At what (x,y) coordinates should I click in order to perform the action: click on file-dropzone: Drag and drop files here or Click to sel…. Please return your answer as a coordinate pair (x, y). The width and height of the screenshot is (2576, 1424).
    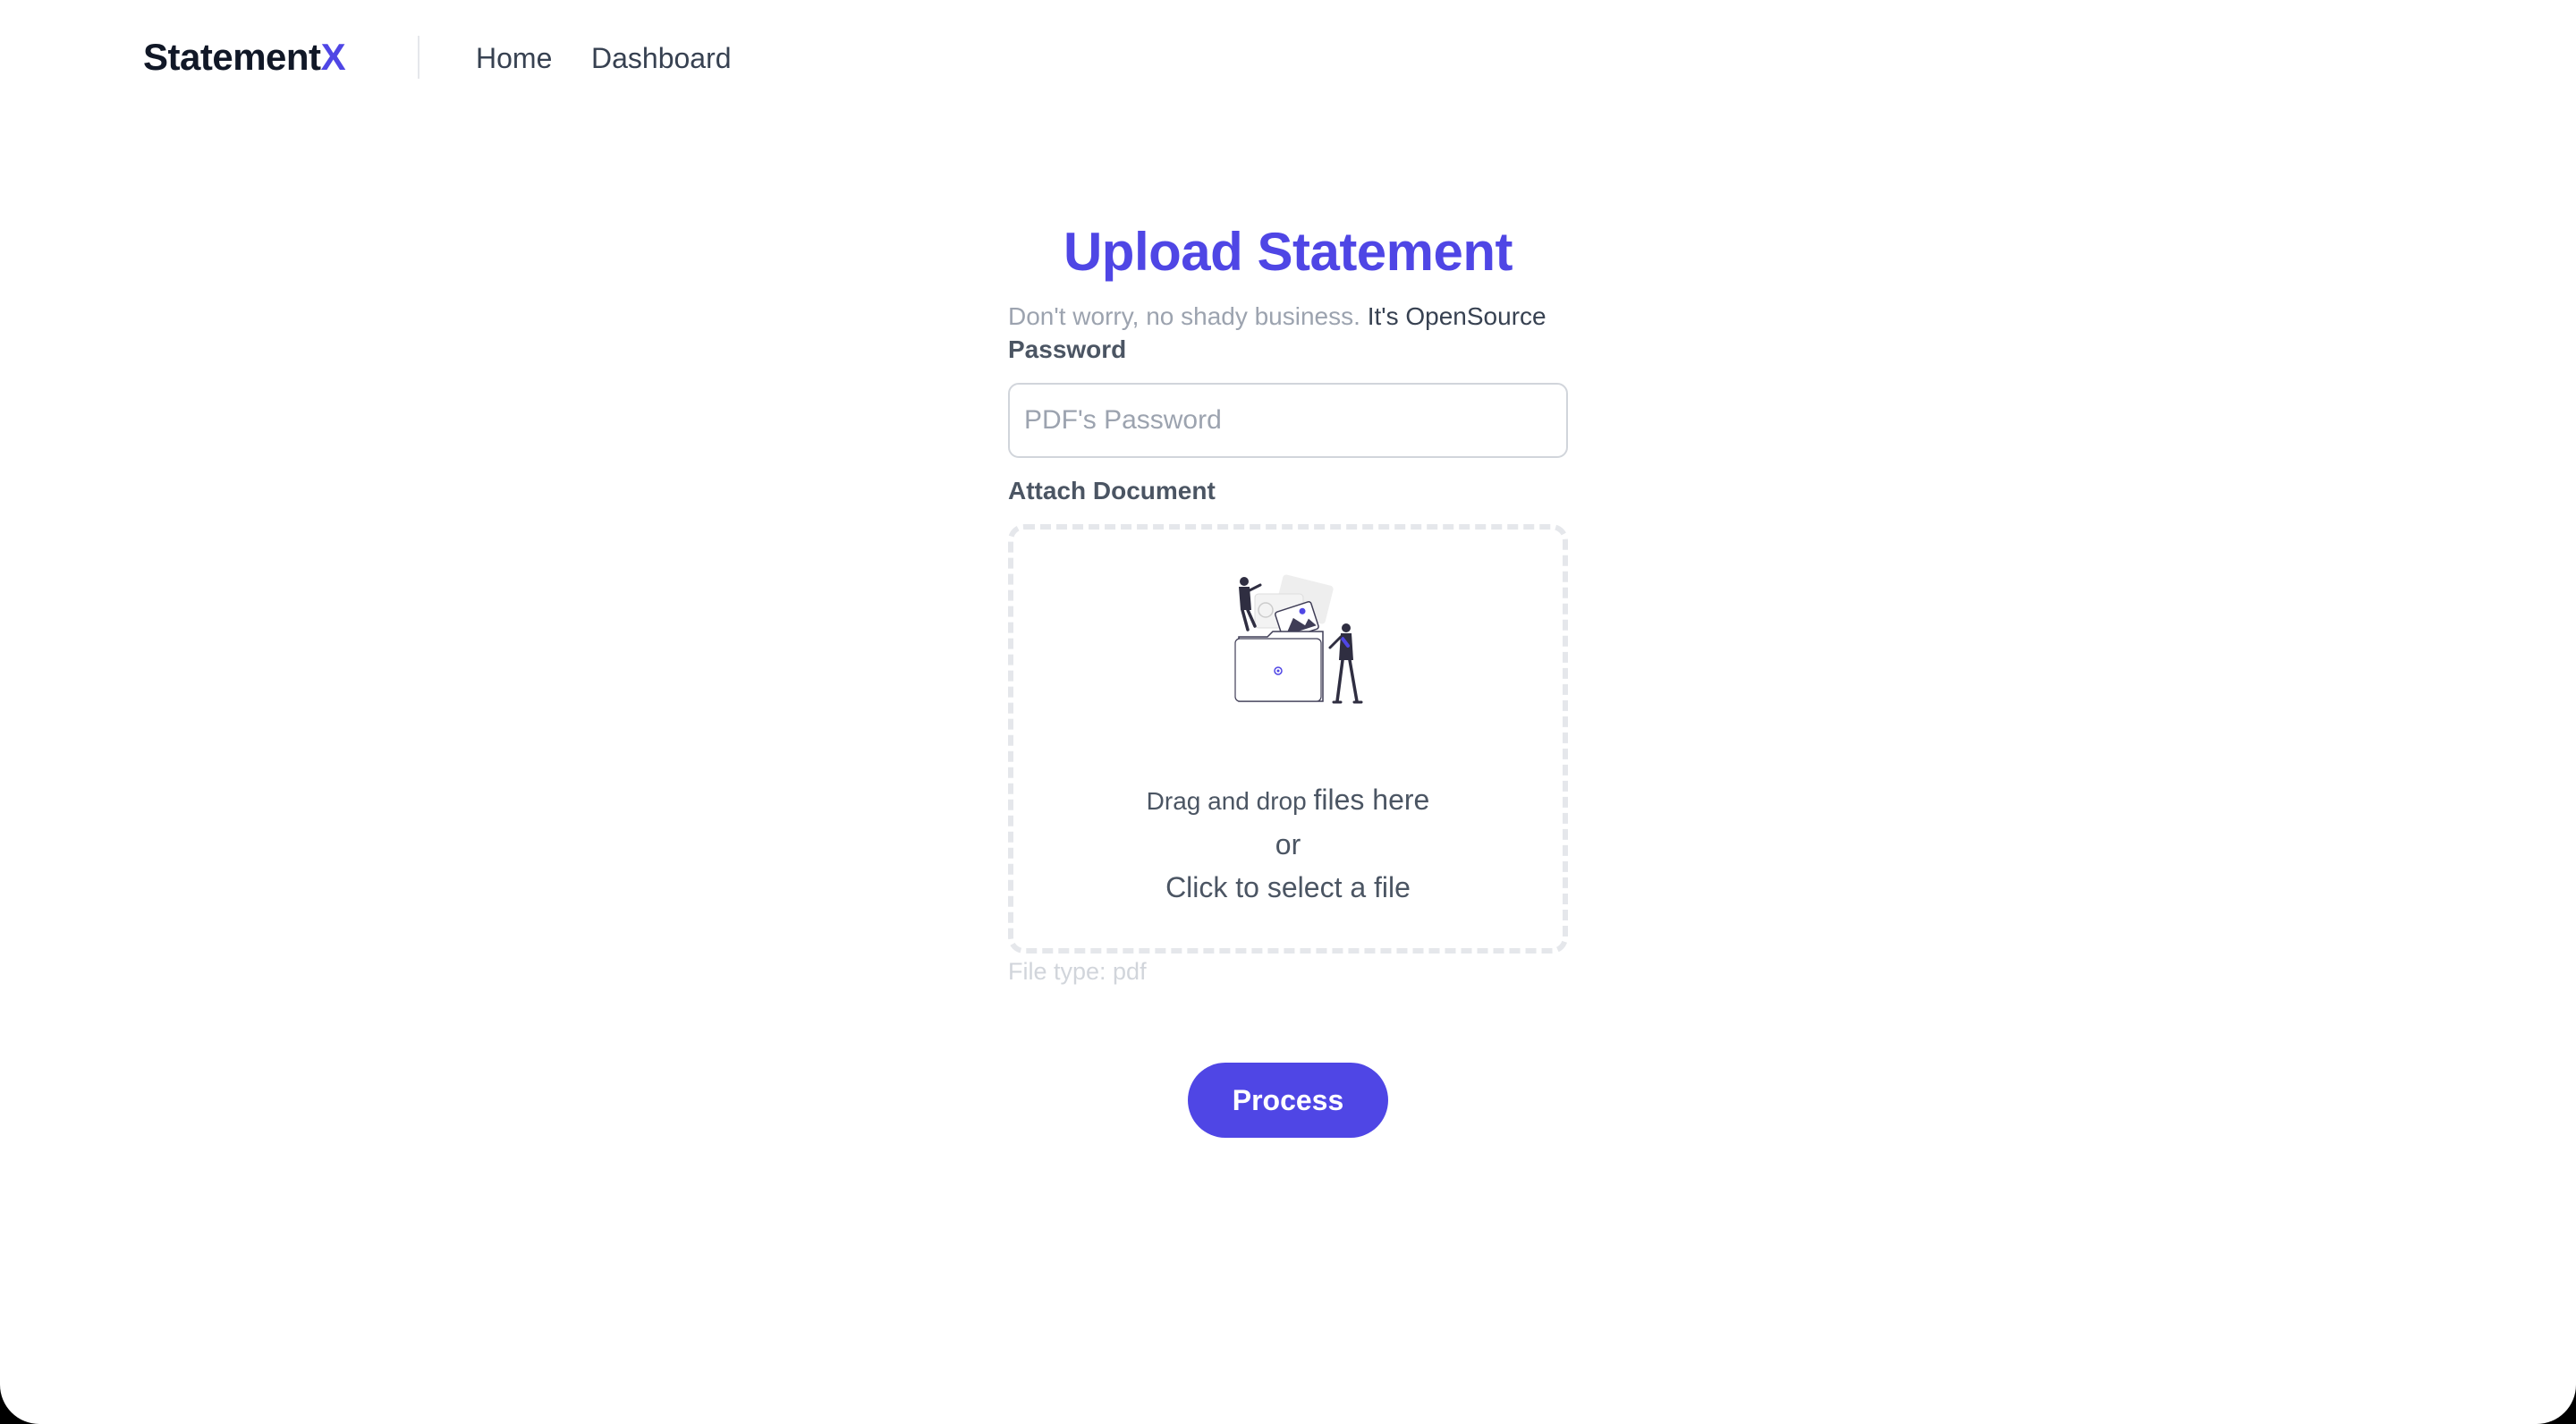
    Looking at the image, I should click on (1288, 739).